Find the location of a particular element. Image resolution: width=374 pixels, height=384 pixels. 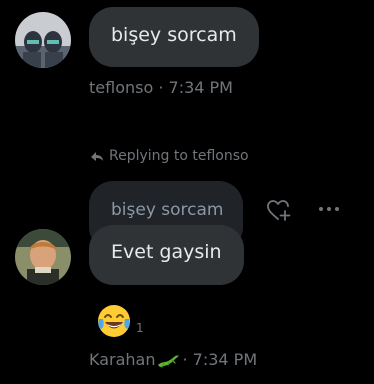

lizard-emoji-icon is located at coordinates (168, 361).